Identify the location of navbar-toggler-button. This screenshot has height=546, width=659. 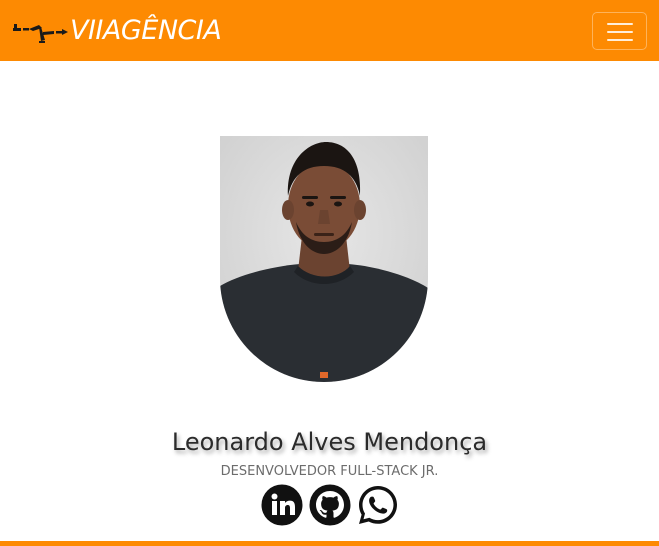
(619, 31).